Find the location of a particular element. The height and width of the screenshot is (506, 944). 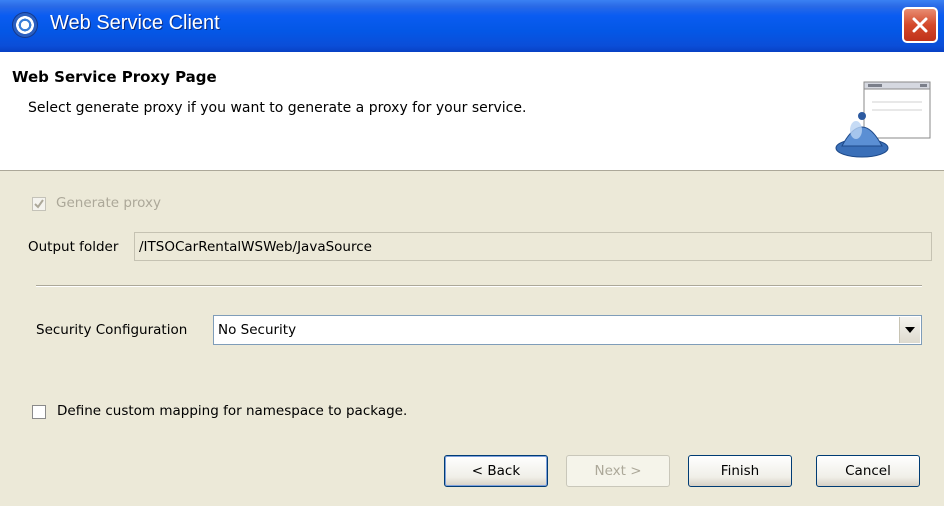

checkmark-icon is located at coordinates (39, 204).